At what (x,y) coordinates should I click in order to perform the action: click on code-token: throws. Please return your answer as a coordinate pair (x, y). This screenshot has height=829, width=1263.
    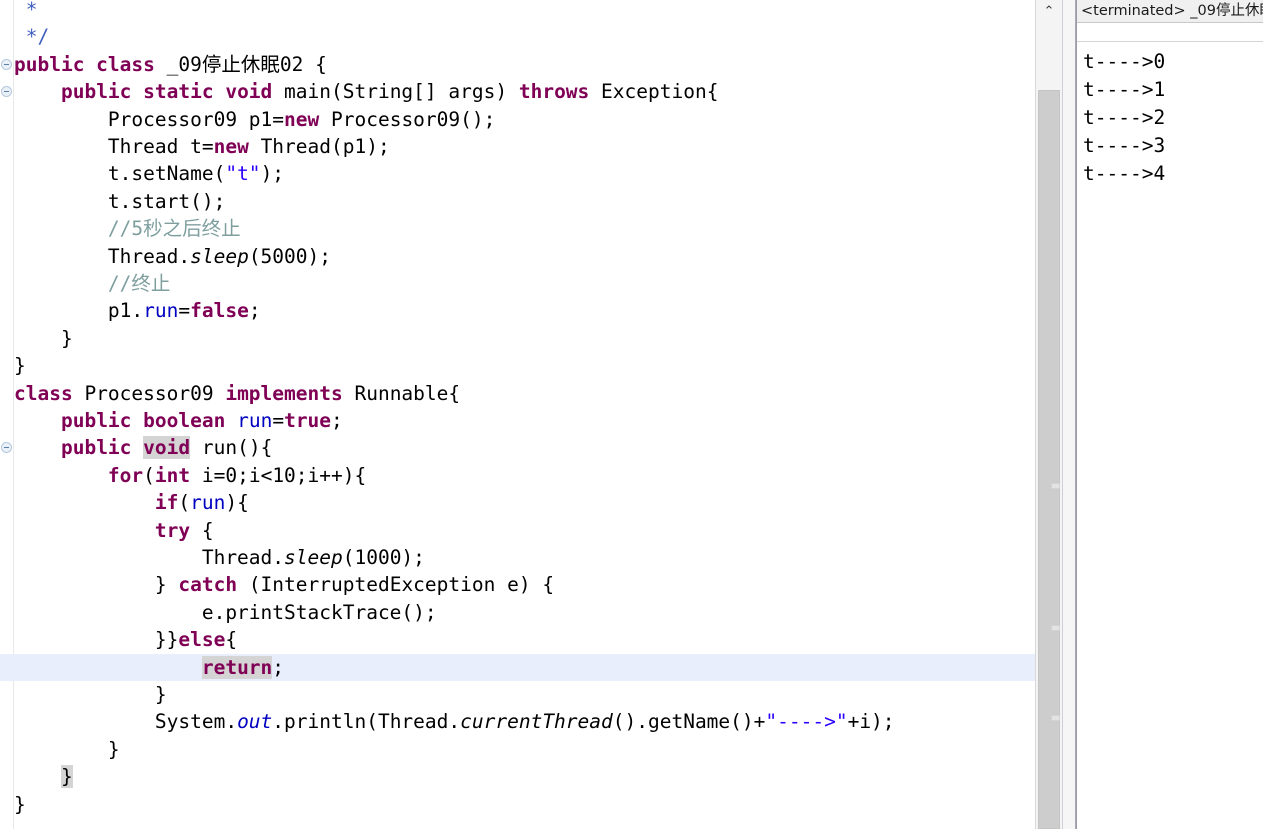
    Looking at the image, I should click on (554, 92).